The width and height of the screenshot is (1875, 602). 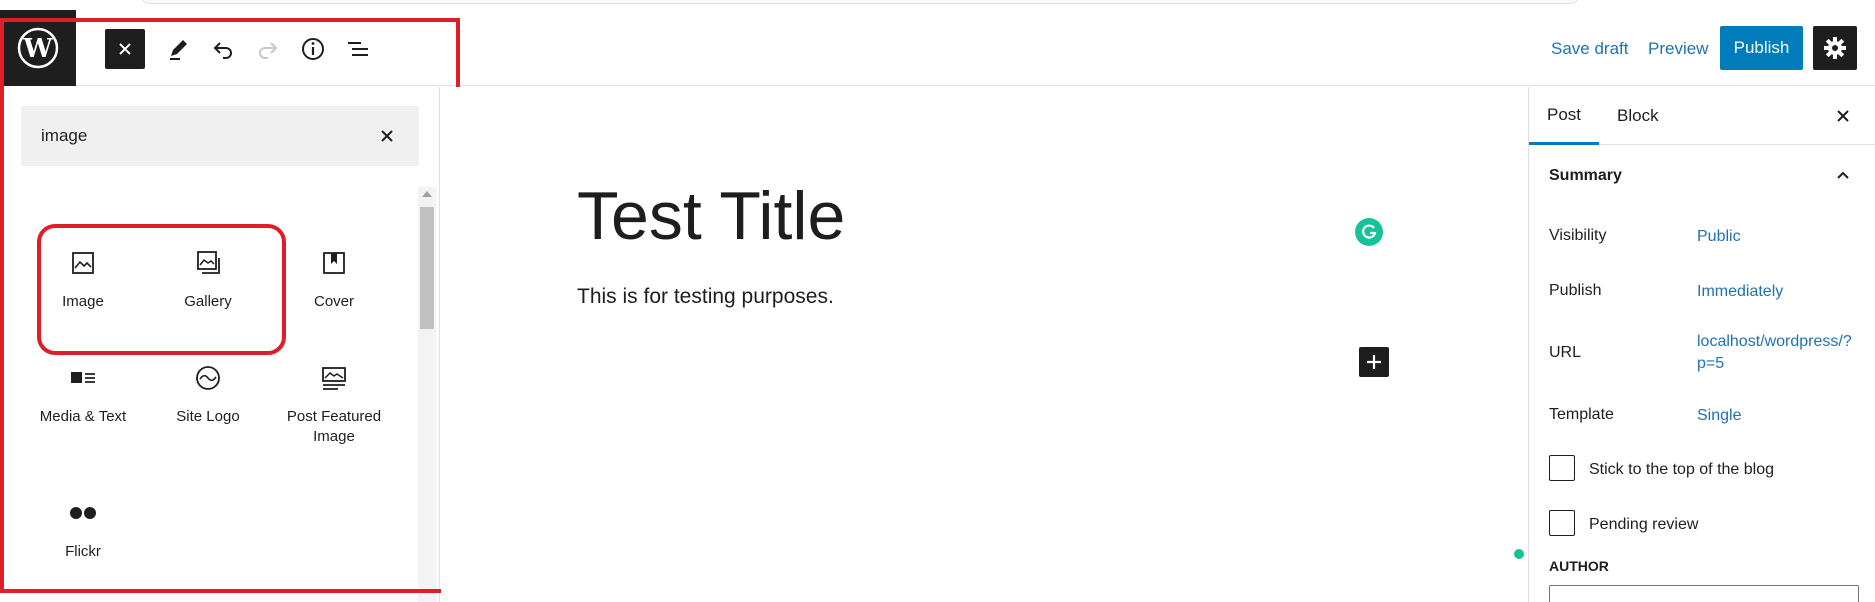 I want to click on settings-button, so click(x=1835, y=48).